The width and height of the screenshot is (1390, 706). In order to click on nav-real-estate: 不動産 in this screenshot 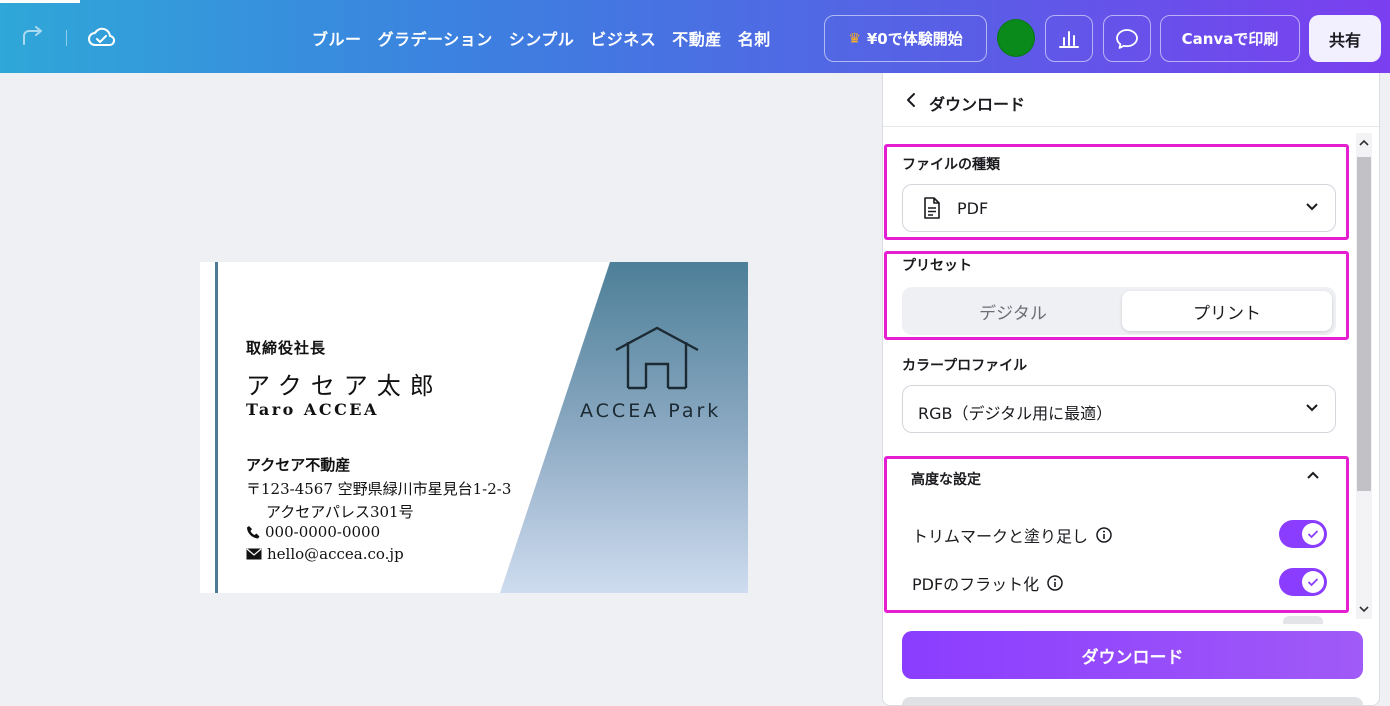, I will do `click(697, 38)`.